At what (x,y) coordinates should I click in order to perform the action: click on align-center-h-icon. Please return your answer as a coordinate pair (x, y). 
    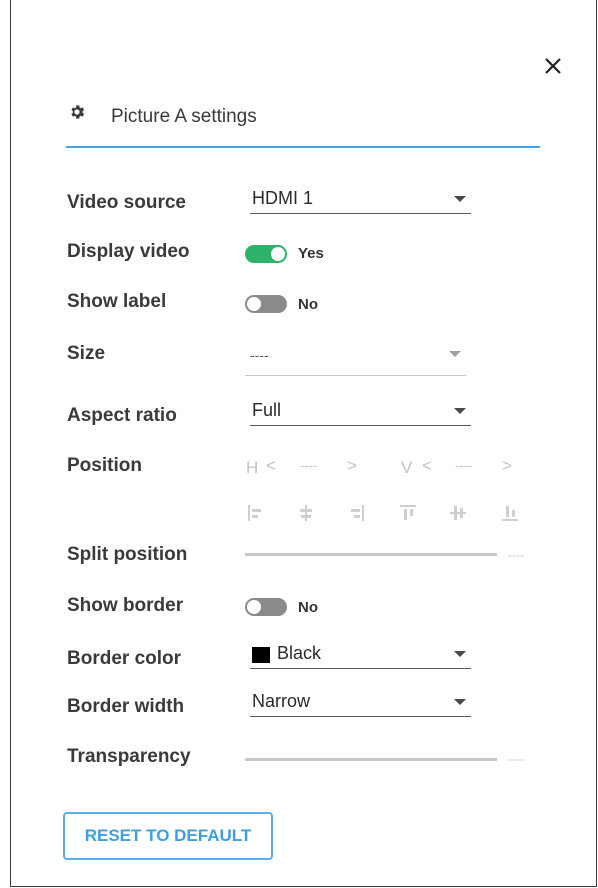
    Looking at the image, I should click on (306, 513).